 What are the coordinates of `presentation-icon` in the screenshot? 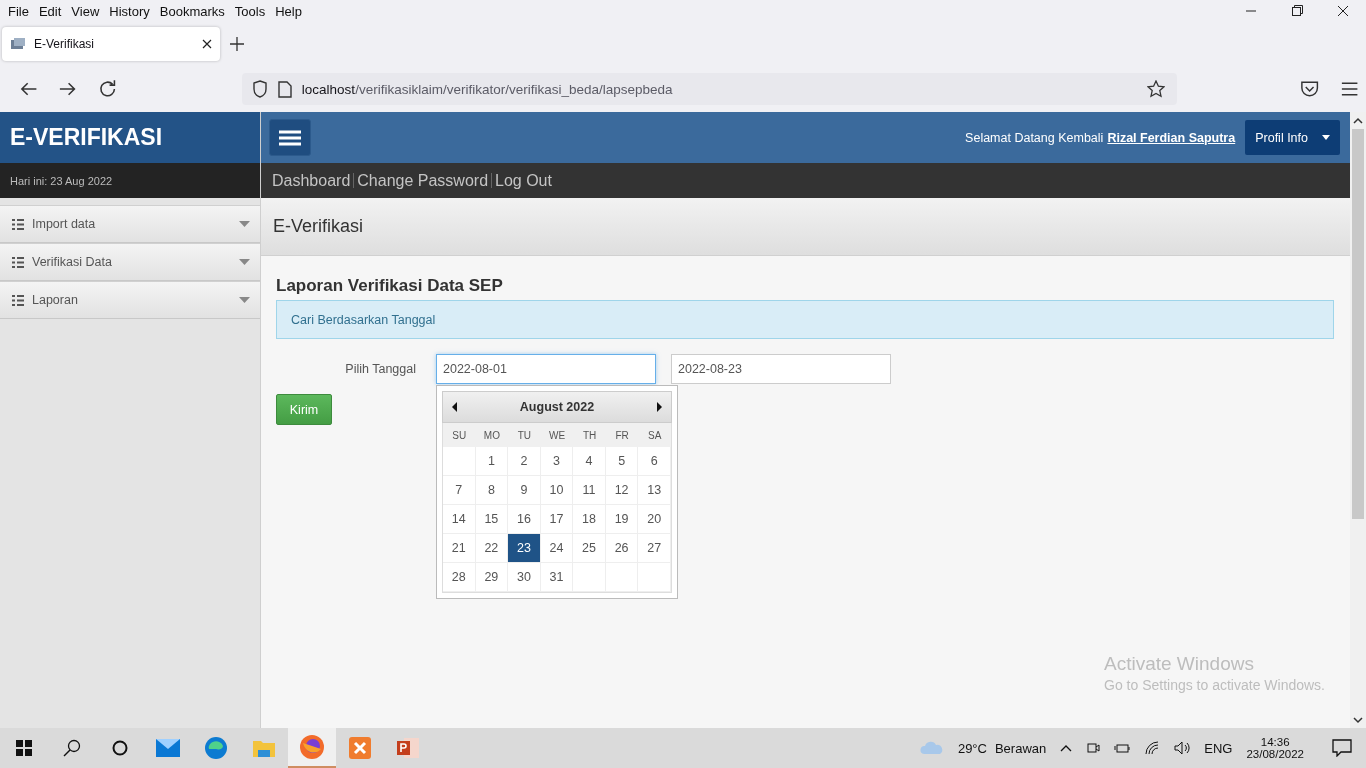 It's located at (408, 748).